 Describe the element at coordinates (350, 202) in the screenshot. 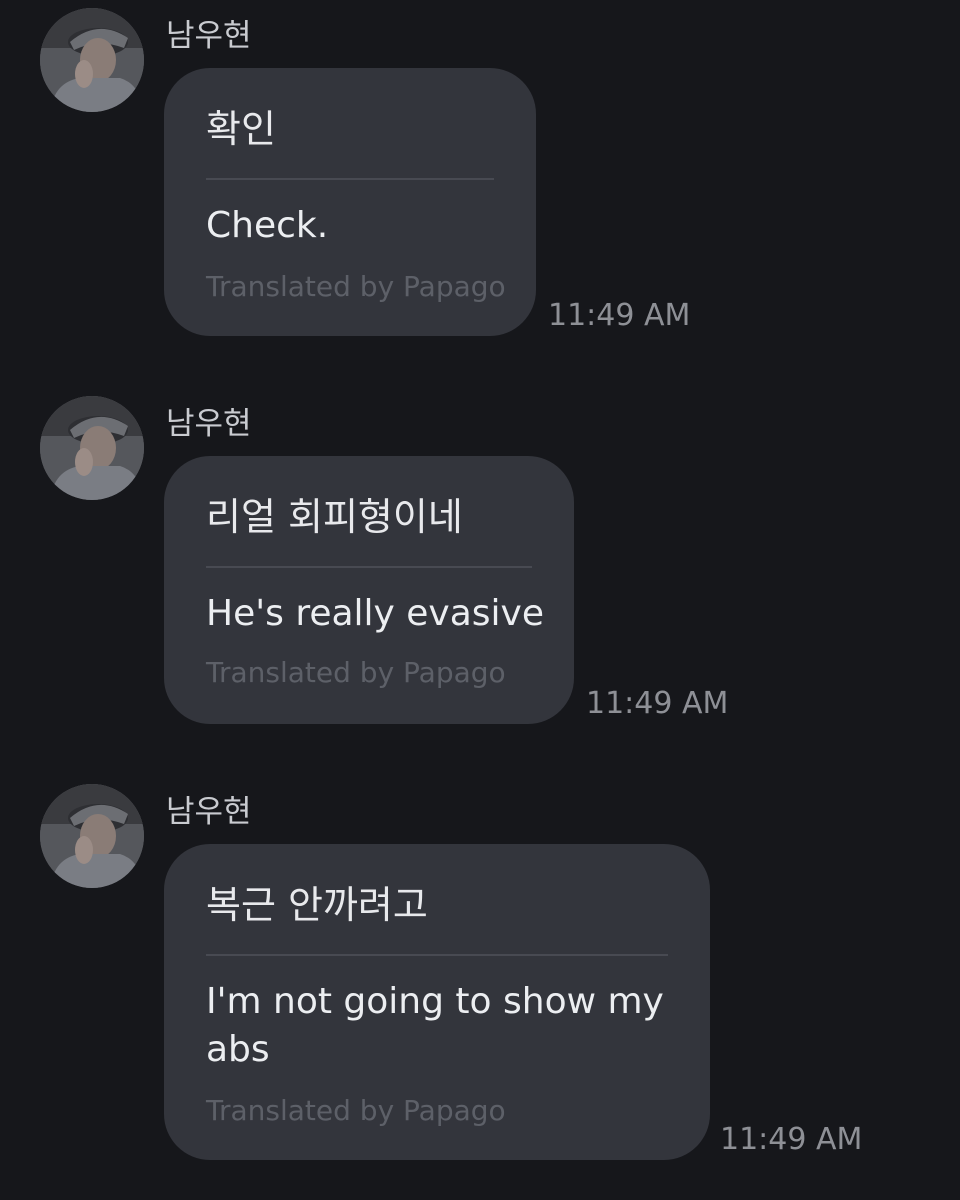

I see `message-bubble: 확인 Check. Translated by Papago` at that location.